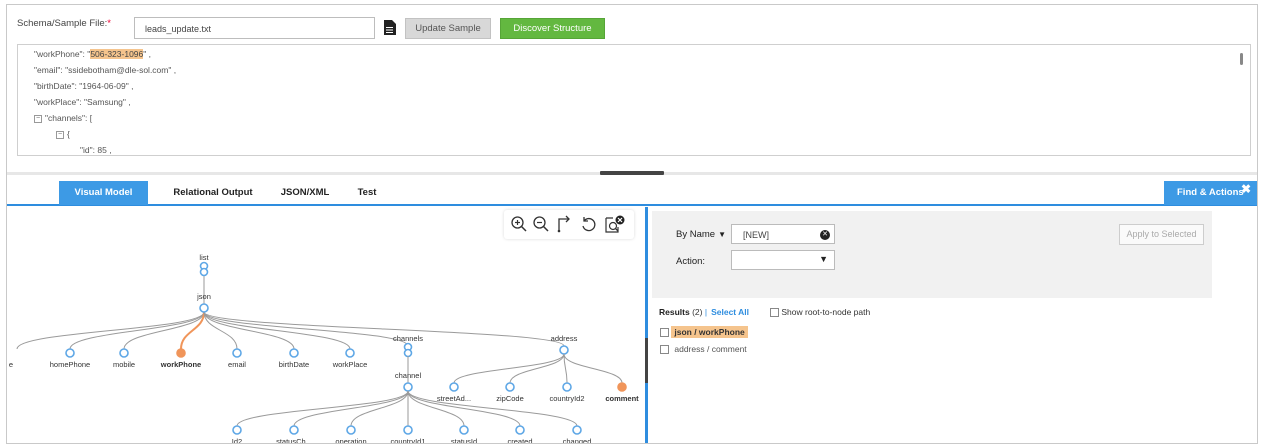  What do you see at coordinates (408, 375) in the screenshot?
I see `graph-node-label: channel` at bounding box center [408, 375].